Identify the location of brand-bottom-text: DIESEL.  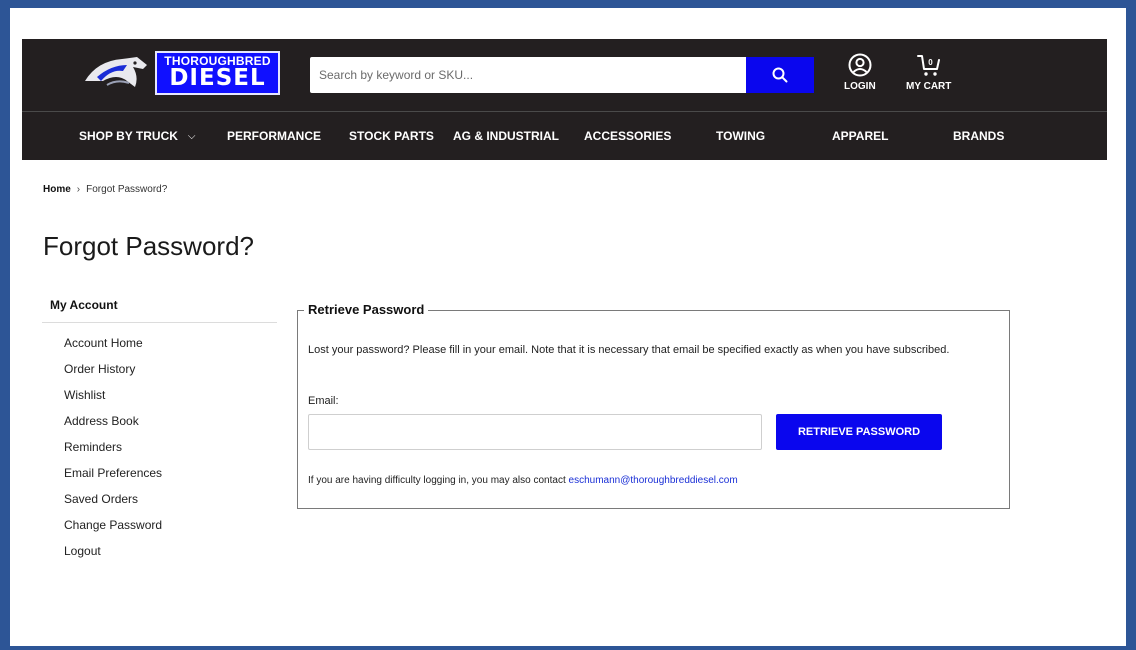
(217, 78).